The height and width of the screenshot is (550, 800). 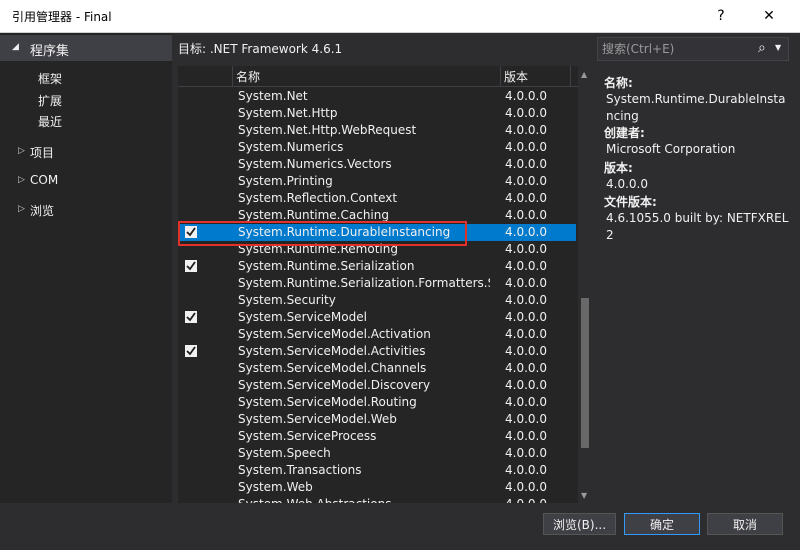 I want to click on table-row: System.Web 4.0.0.0, so click(x=377, y=487).